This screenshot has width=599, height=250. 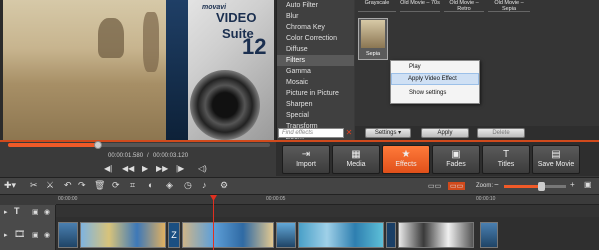 I want to click on nav-button-save-movie: ▤ Save Movie, so click(x=556, y=159).